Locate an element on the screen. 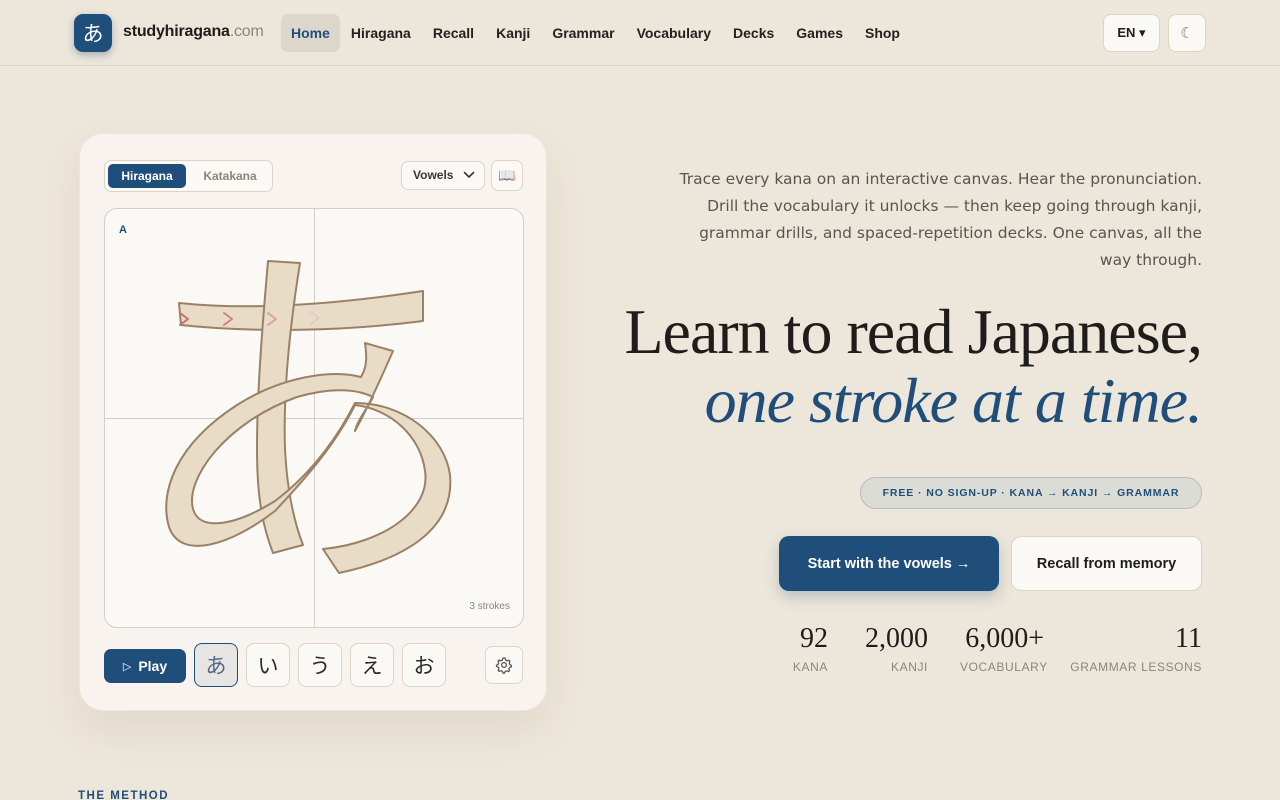 The height and width of the screenshot is (800, 1280). nav-home: Home is located at coordinates (310, 33).